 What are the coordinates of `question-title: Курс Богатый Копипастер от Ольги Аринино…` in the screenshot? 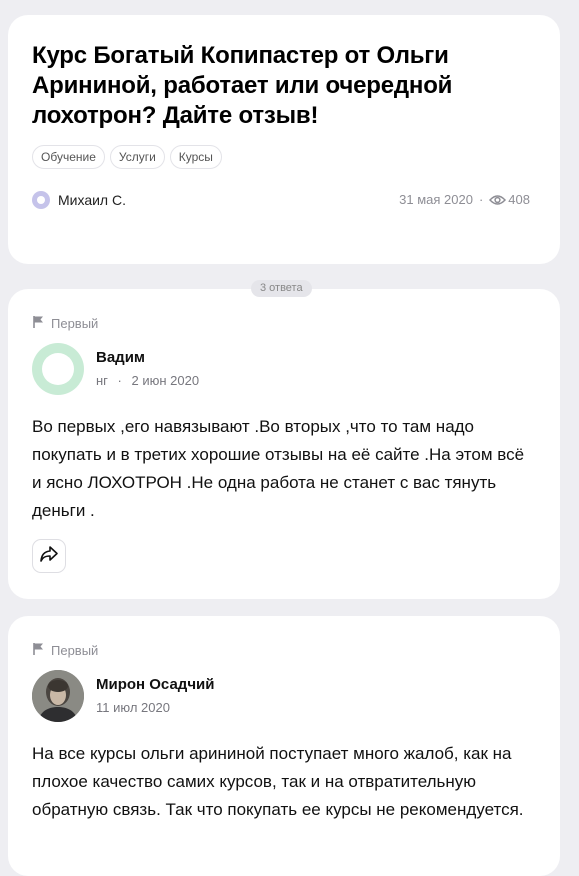 It's located at (282, 86).